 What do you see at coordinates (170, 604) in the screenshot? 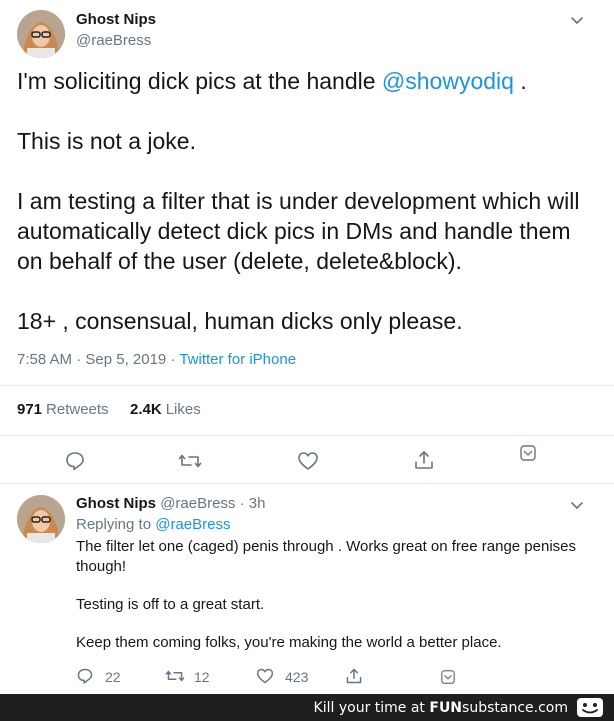
I see `reply-paragraph-2: Testing is off to a great start.` at bounding box center [170, 604].